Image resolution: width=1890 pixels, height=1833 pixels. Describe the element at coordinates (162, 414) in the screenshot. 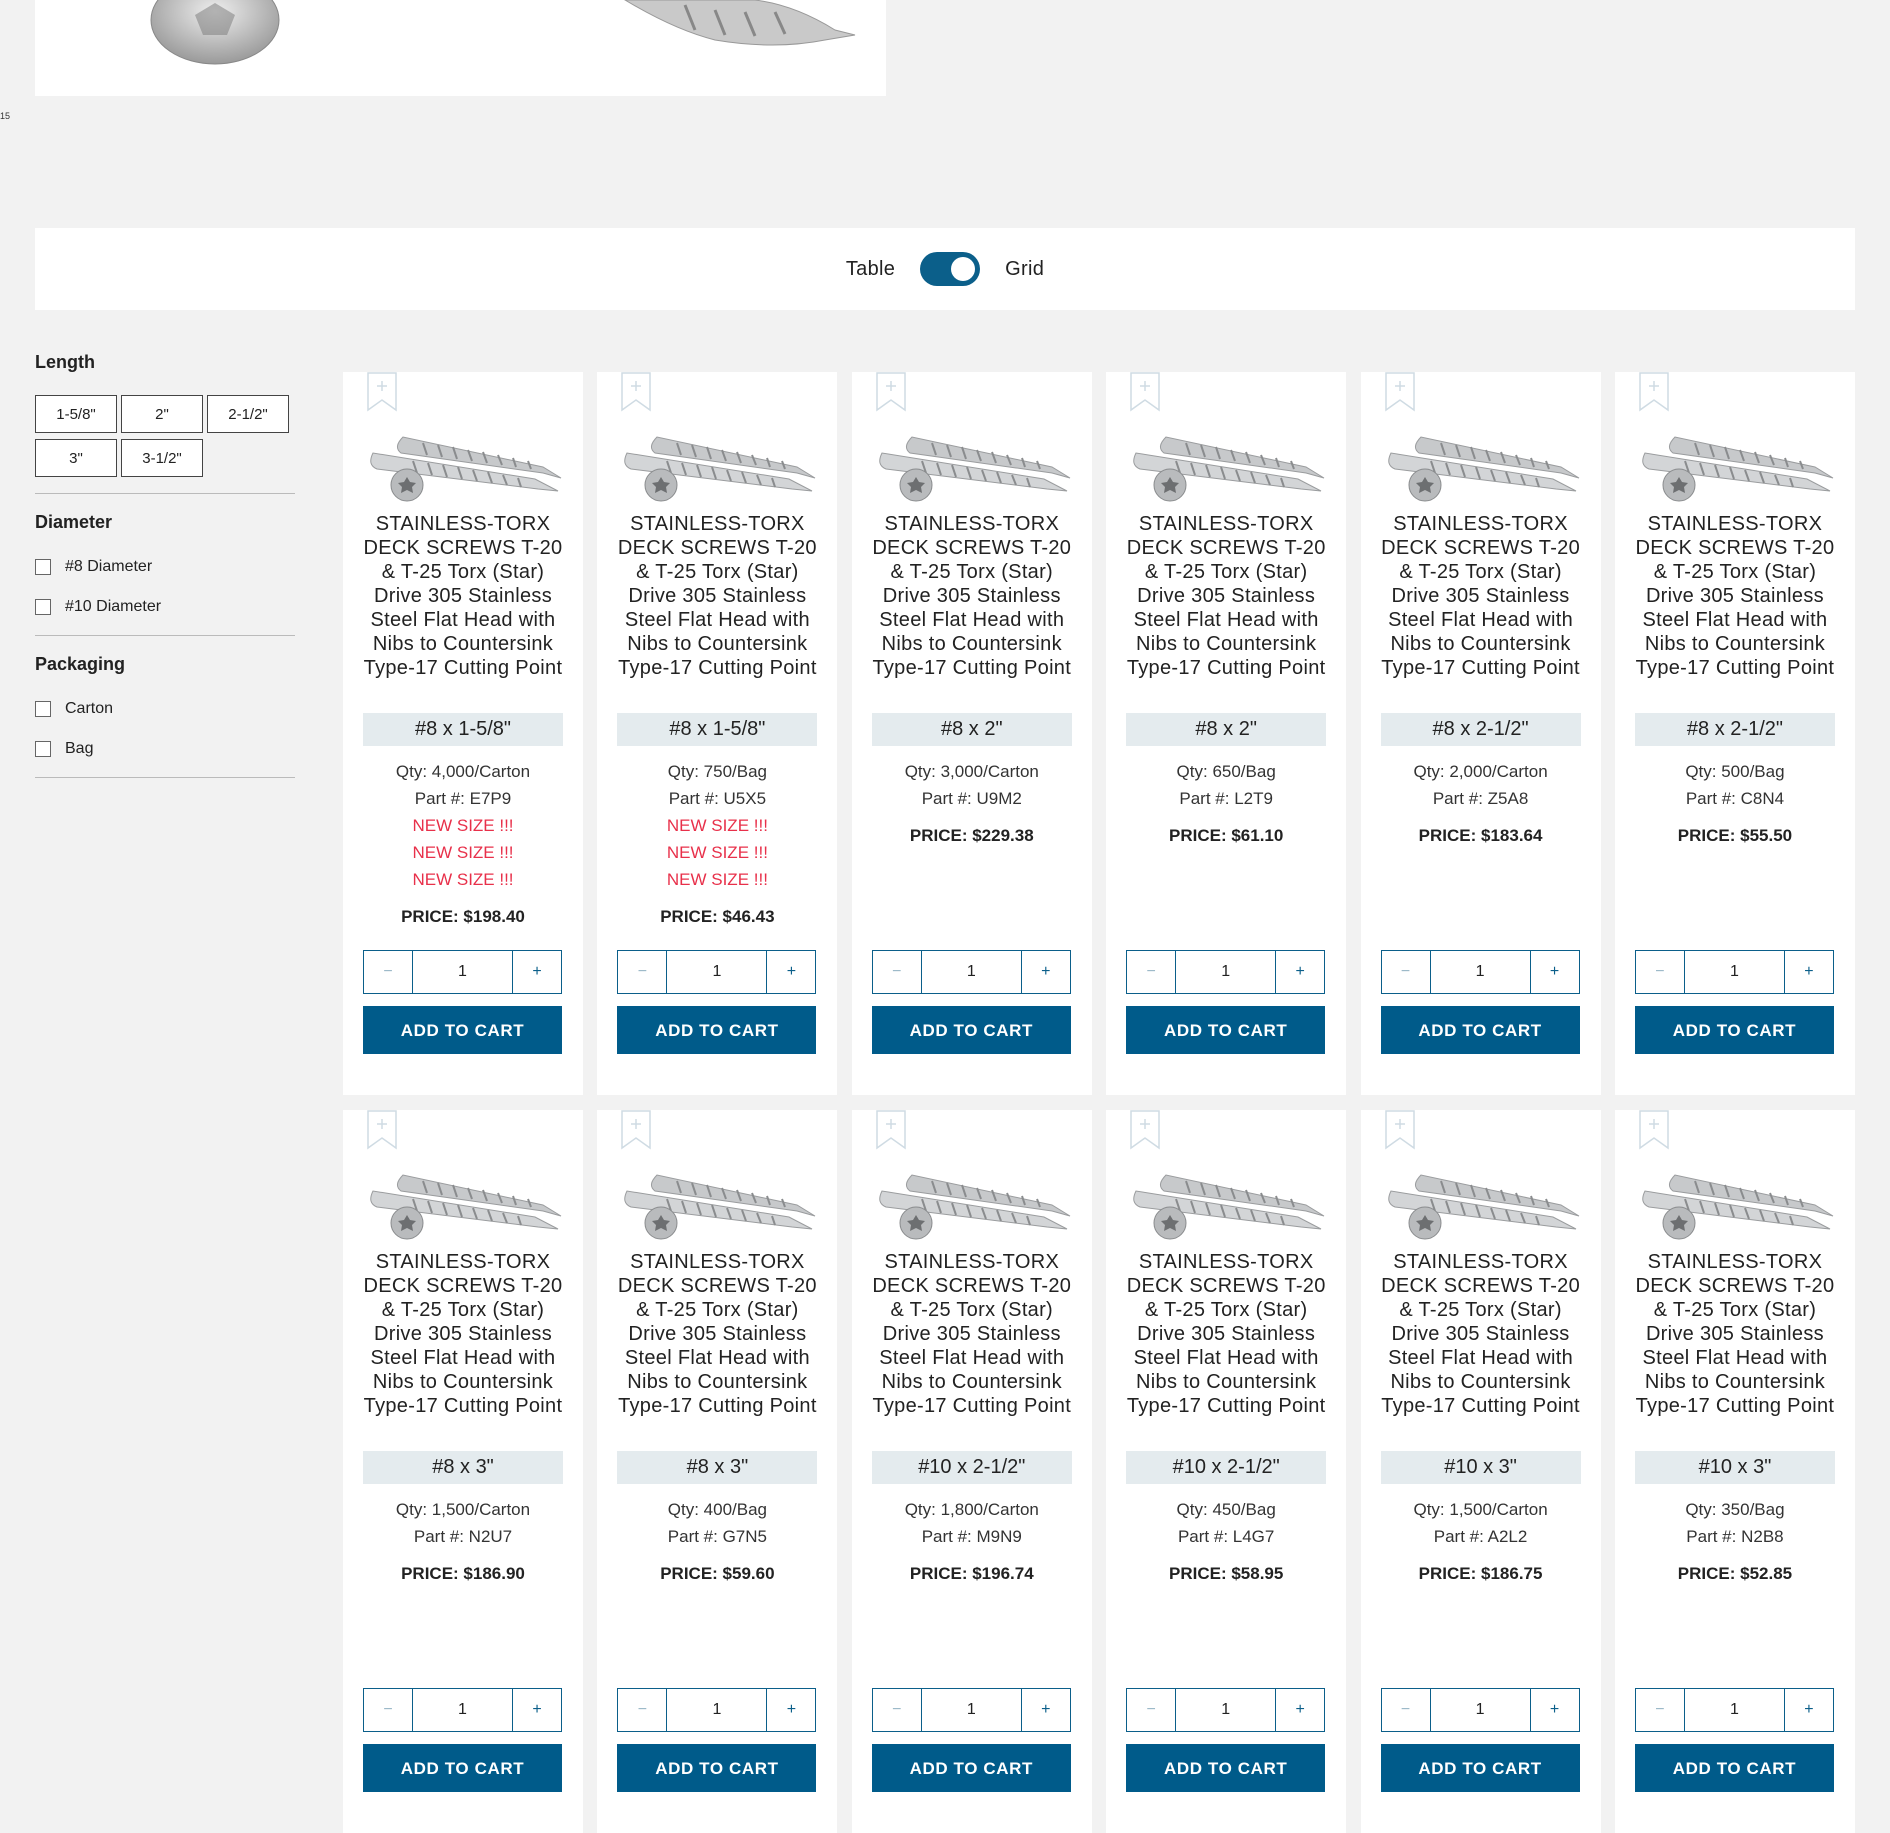

I see `length-option: 2"` at that location.